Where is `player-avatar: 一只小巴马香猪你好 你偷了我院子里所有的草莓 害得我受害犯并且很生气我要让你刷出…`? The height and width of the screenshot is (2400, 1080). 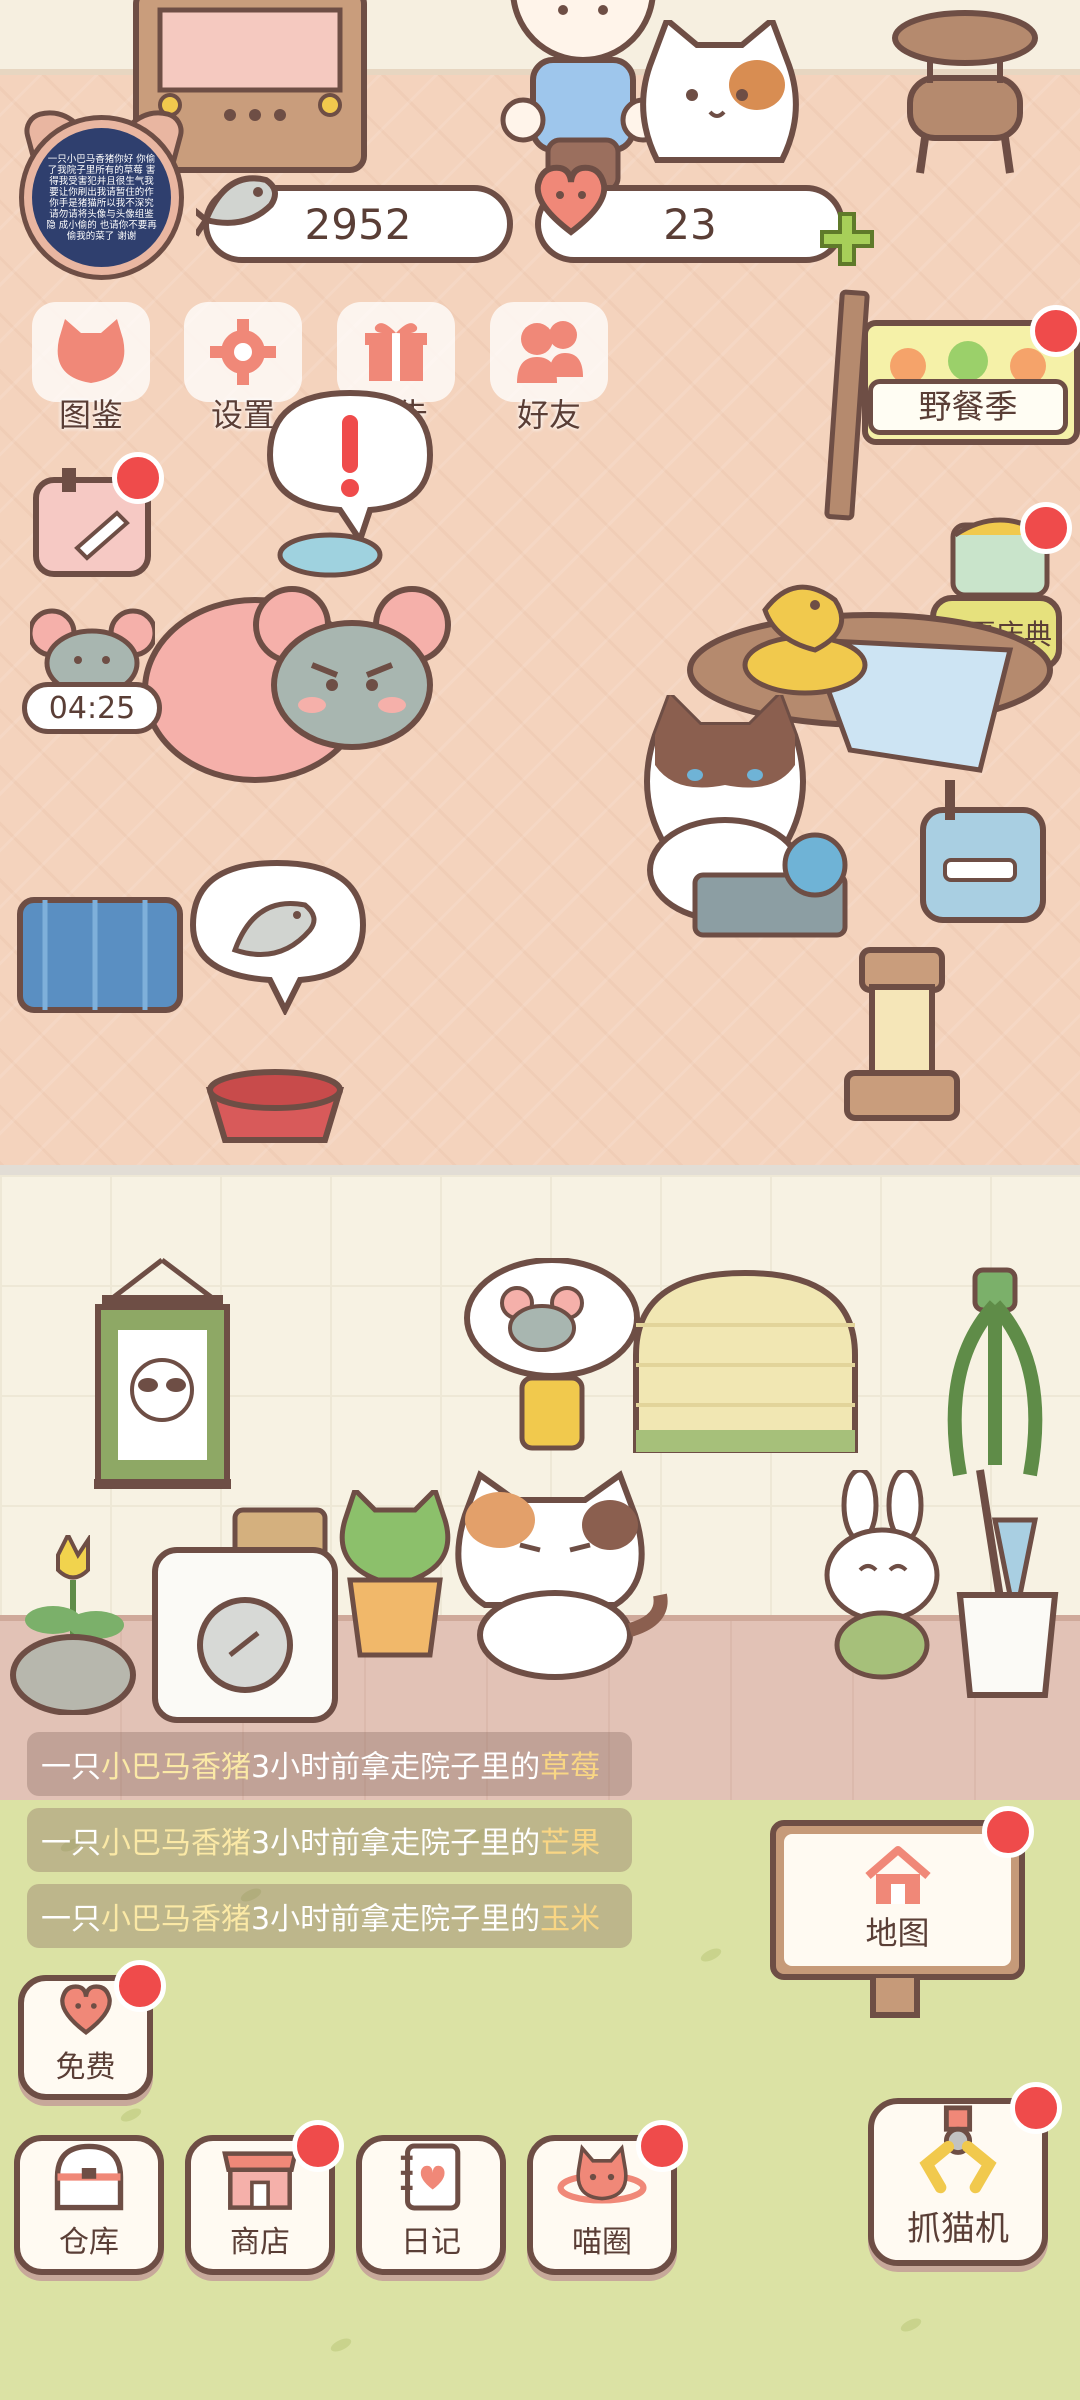 player-avatar: 一只小巴马香猪你好 你偷了我院子里所有的草莓 害得我受害犯并且很生气我要让你刷出… is located at coordinates (104, 188).